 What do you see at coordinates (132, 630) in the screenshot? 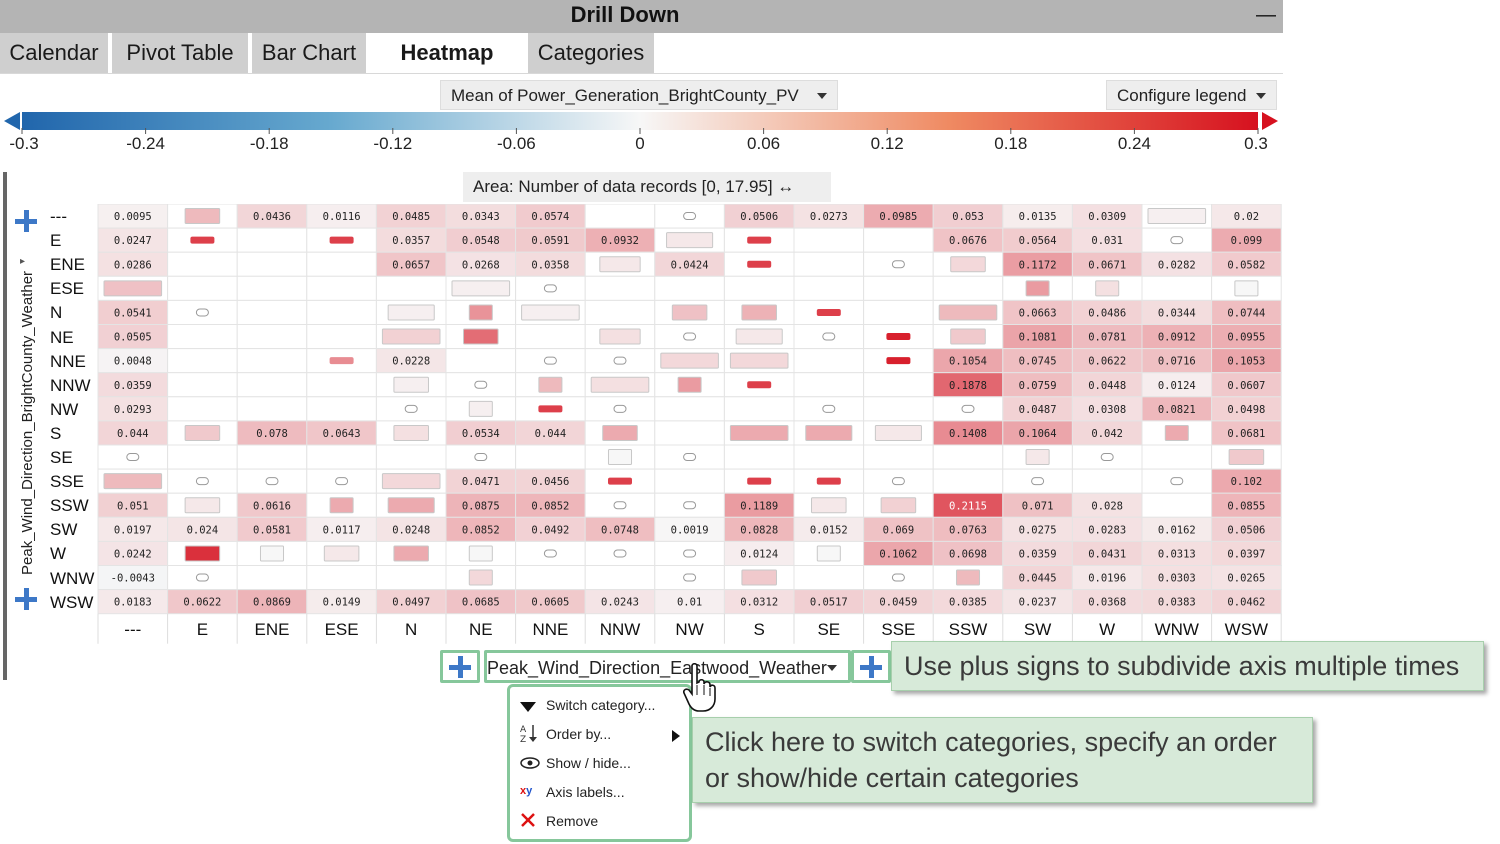
I see `x-axis-category-label: ---` at bounding box center [132, 630].